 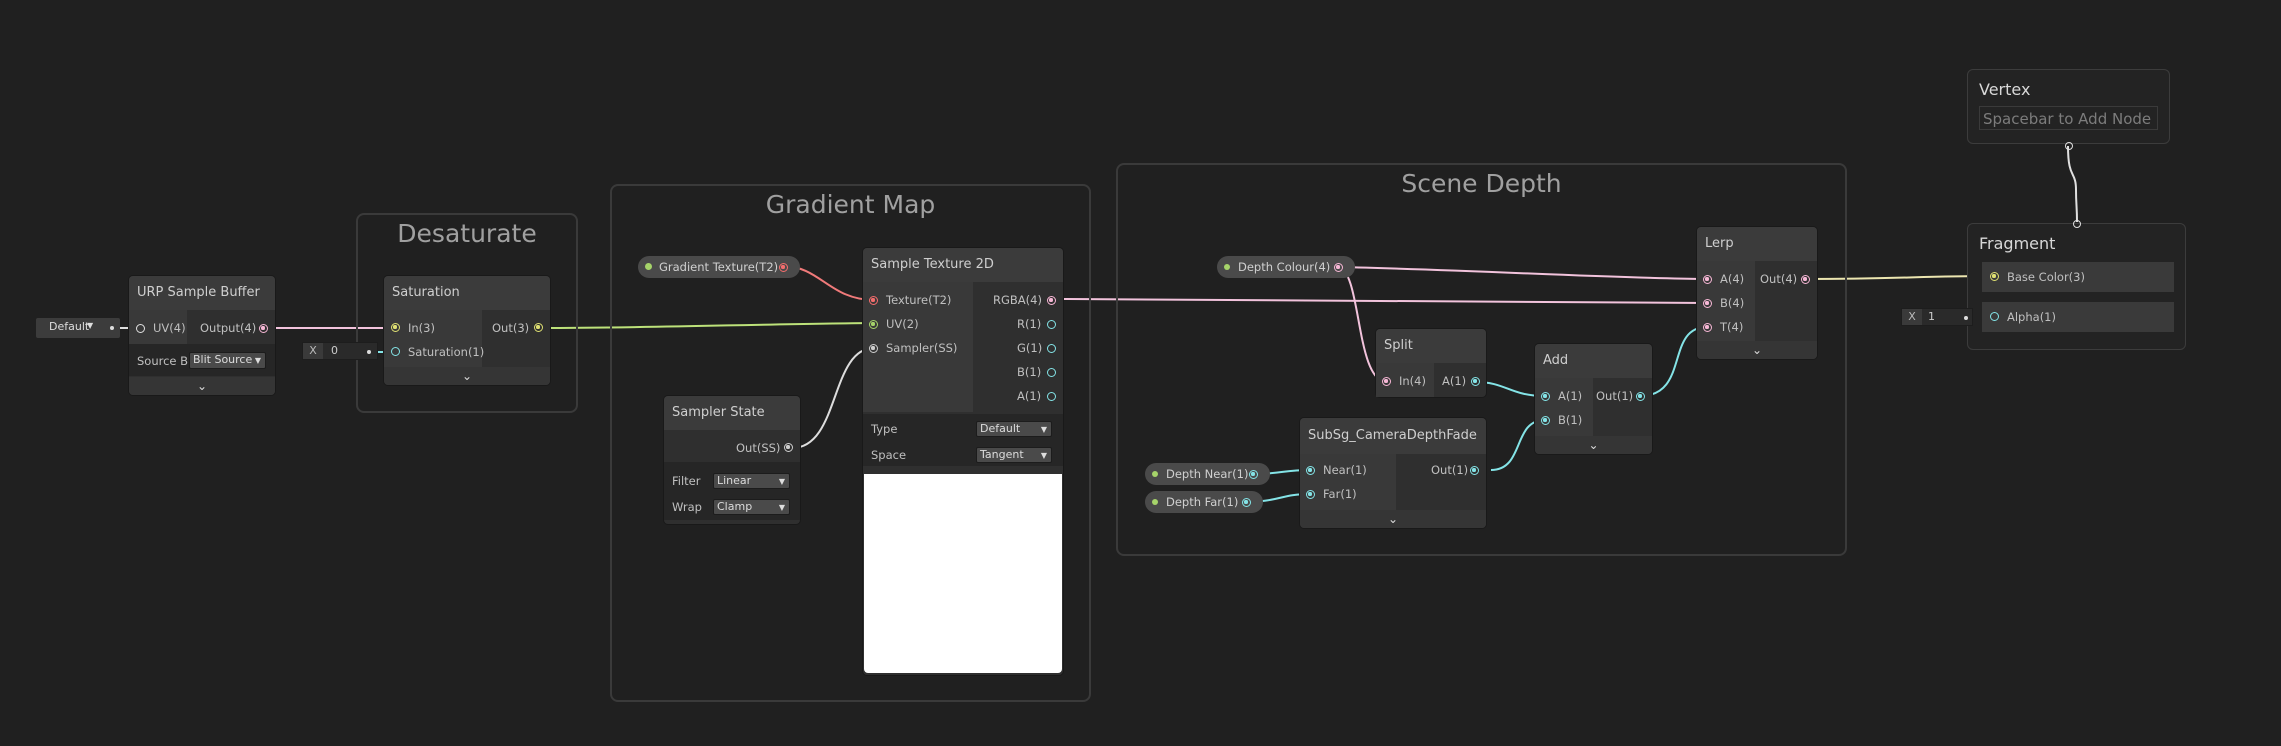 I want to click on space-label: Space, so click(x=889, y=455).